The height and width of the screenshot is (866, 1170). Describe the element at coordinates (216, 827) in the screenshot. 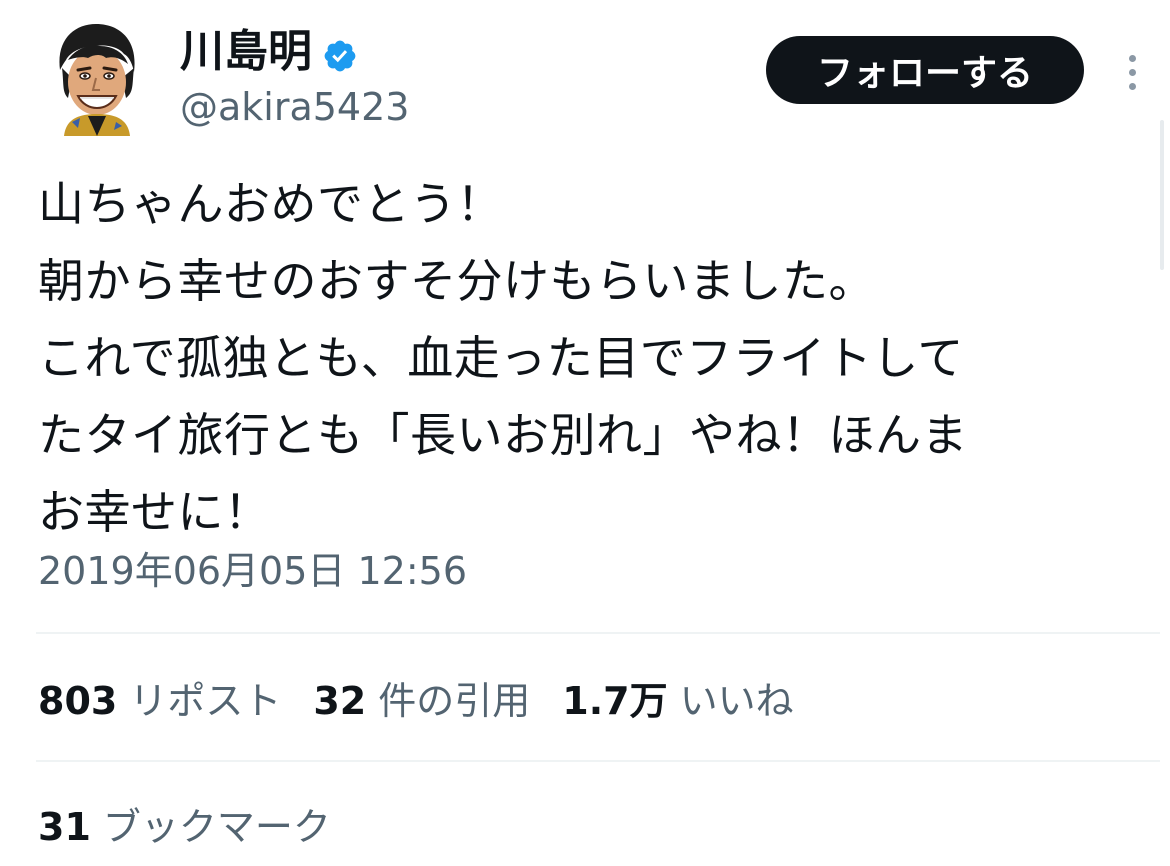

I see `bookmark-label: ブックマーク` at that location.